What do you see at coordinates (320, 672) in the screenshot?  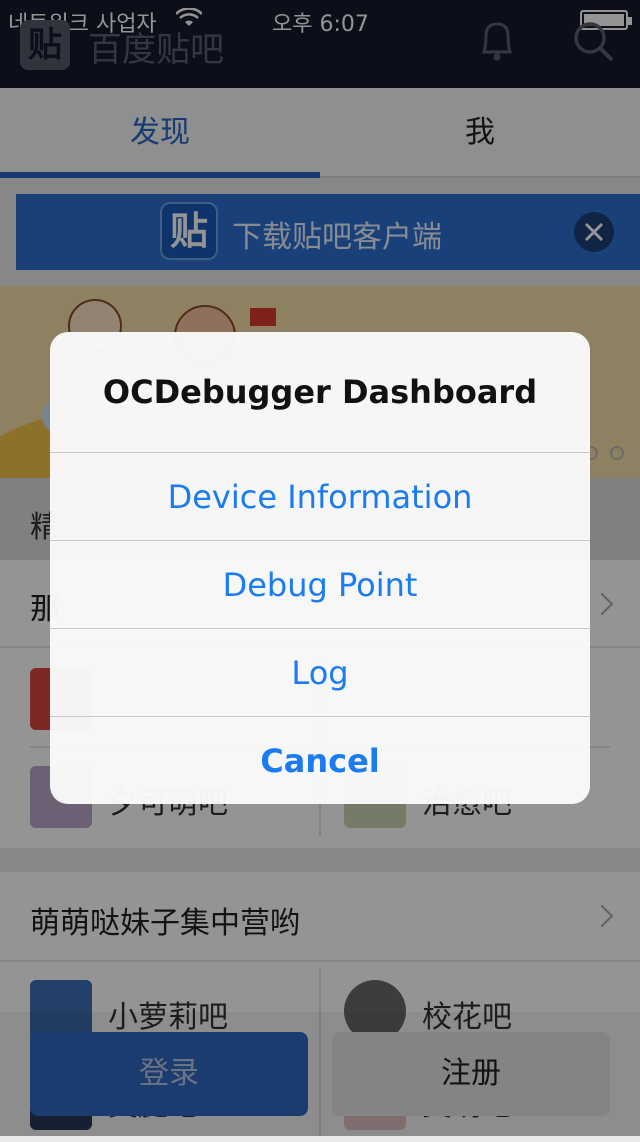 I see `log-button: Log` at bounding box center [320, 672].